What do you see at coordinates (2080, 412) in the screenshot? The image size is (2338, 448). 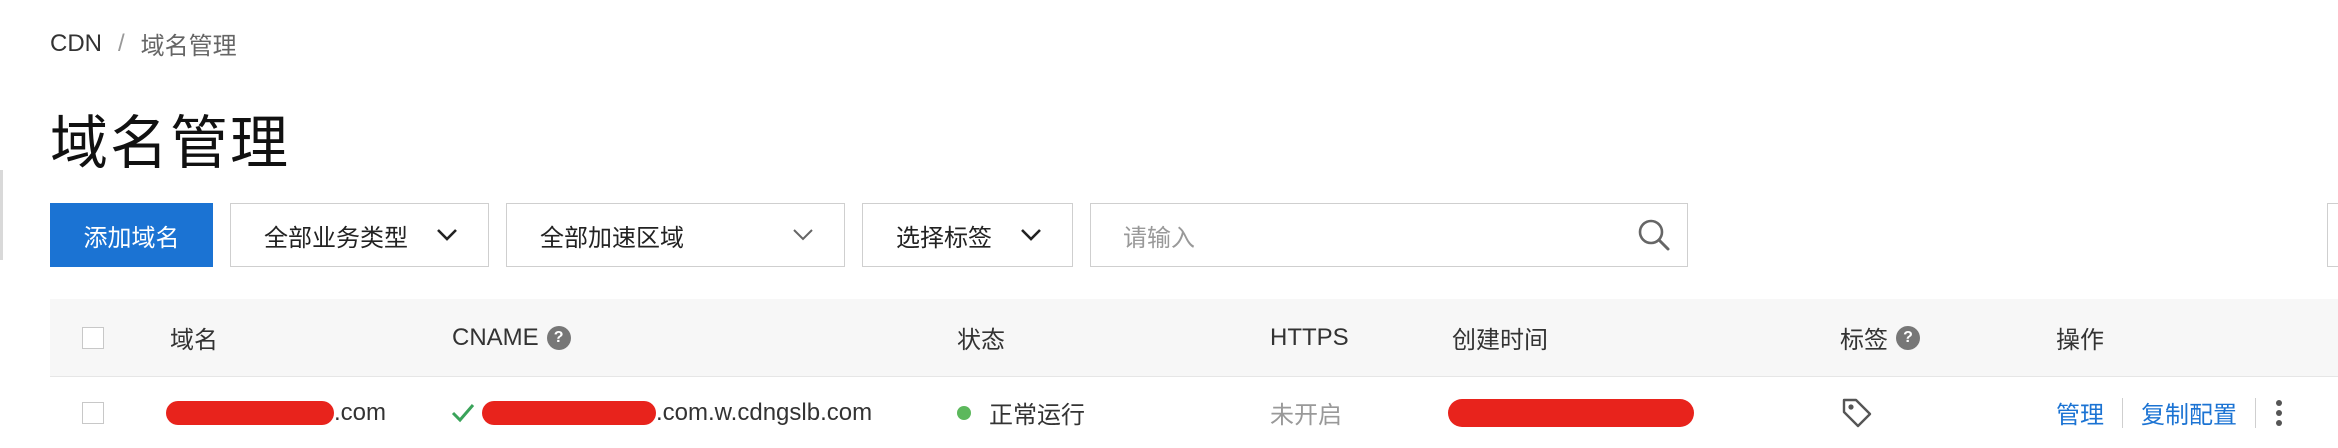 I see `manage-link: 管理` at bounding box center [2080, 412].